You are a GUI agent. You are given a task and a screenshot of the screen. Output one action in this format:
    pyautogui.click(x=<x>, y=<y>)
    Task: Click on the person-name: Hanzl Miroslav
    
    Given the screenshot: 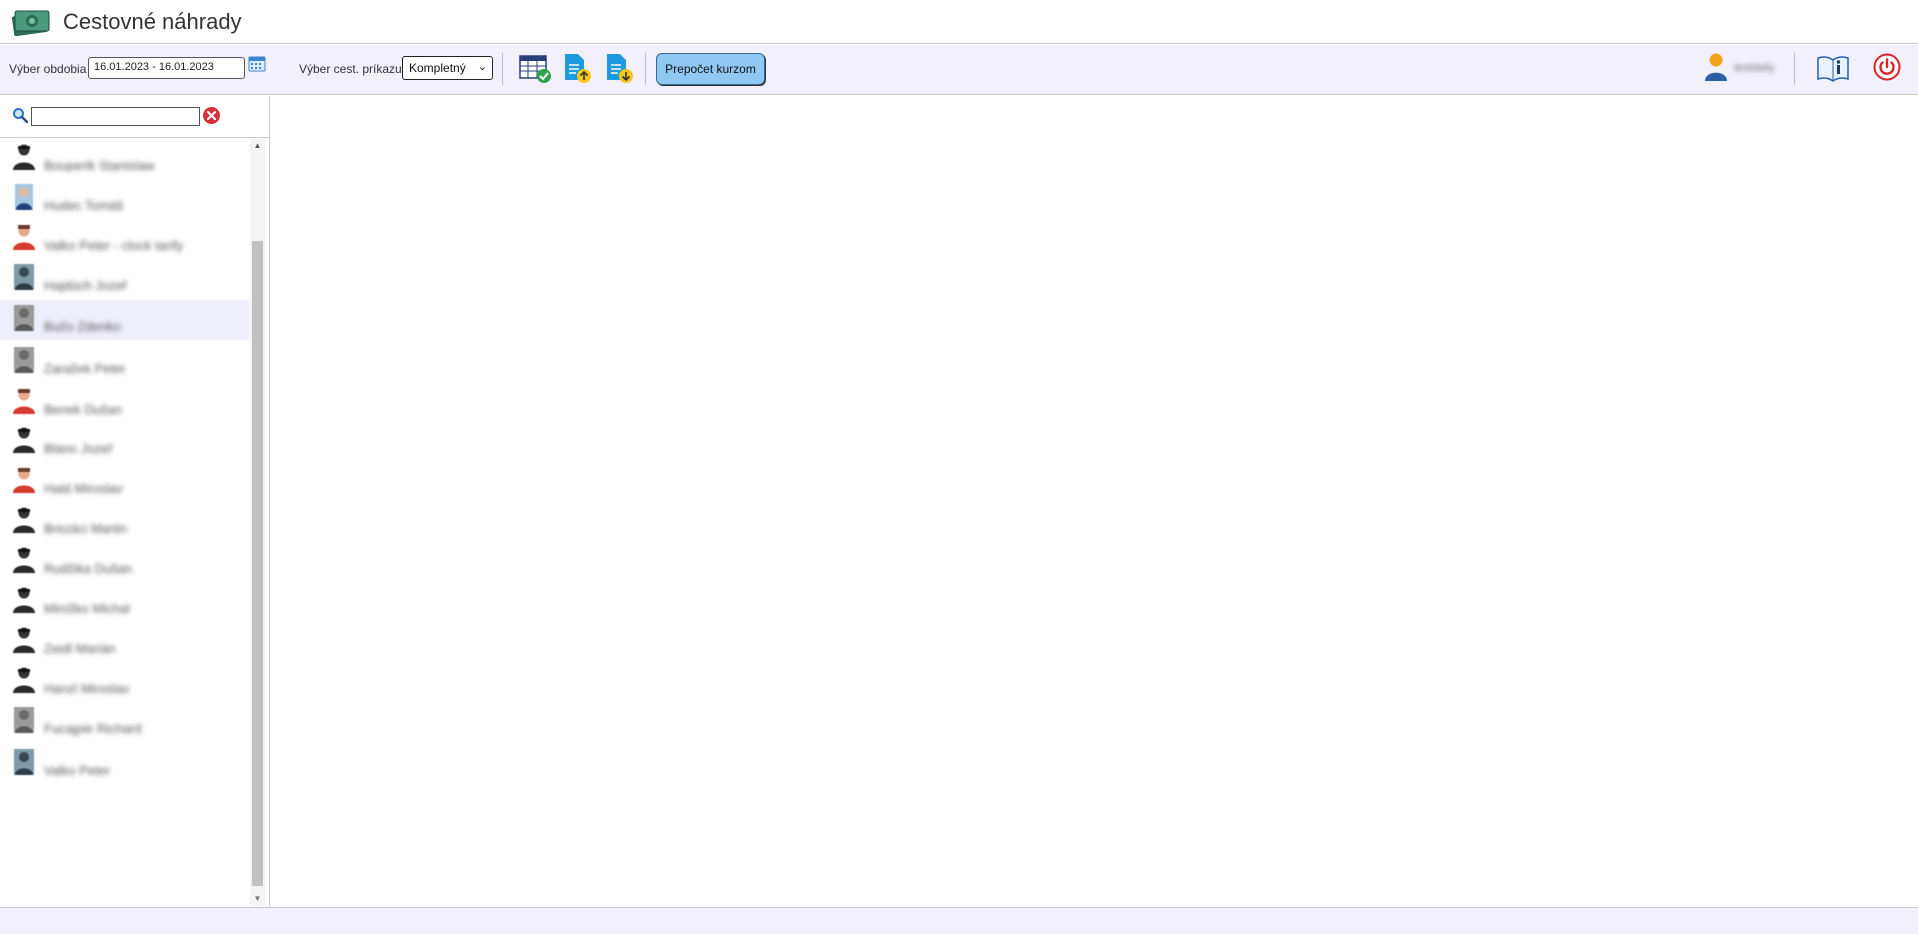 What is the action you would take?
    pyautogui.click(x=87, y=688)
    